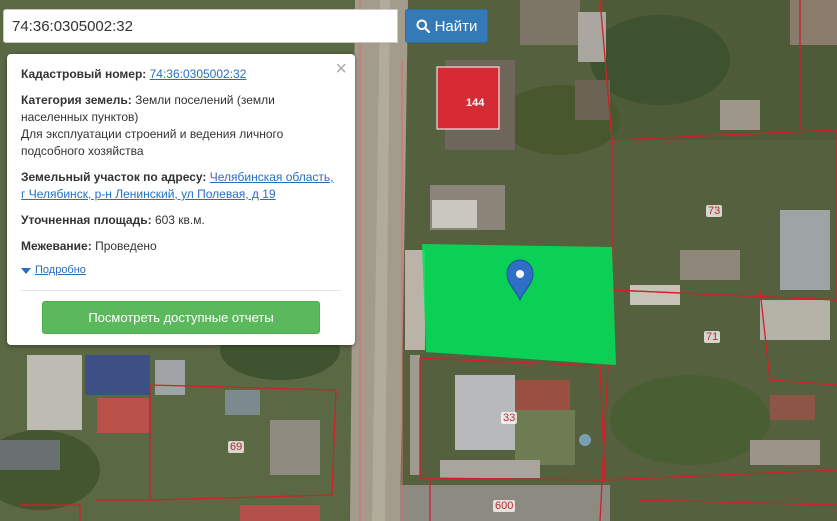 The image size is (837, 521). I want to click on area-value: 603 кв.м., so click(179, 220).